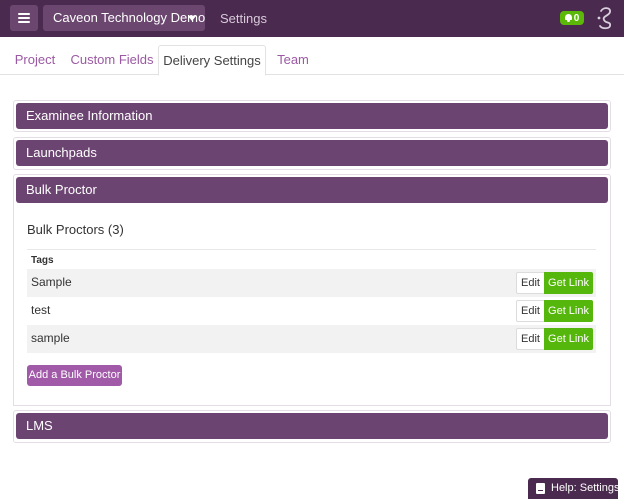 The width and height of the screenshot is (624, 499). What do you see at coordinates (312, 18) in the screenshot?
I see `top-navbar: Caveon Technology Demo Settings 0` at bounding box center [312, 18].